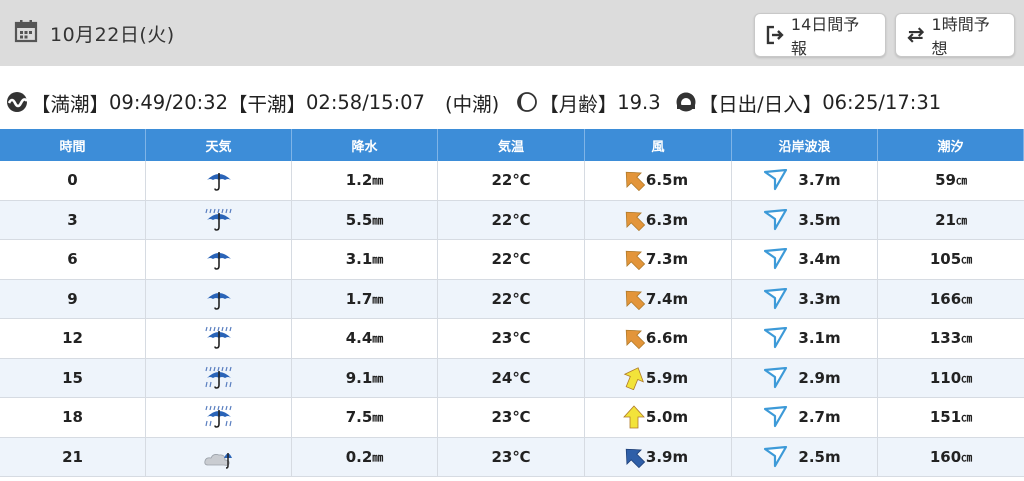 The image size is (1024, 481). I want to click on cell-wave: 3.1m, so click(805, 338).